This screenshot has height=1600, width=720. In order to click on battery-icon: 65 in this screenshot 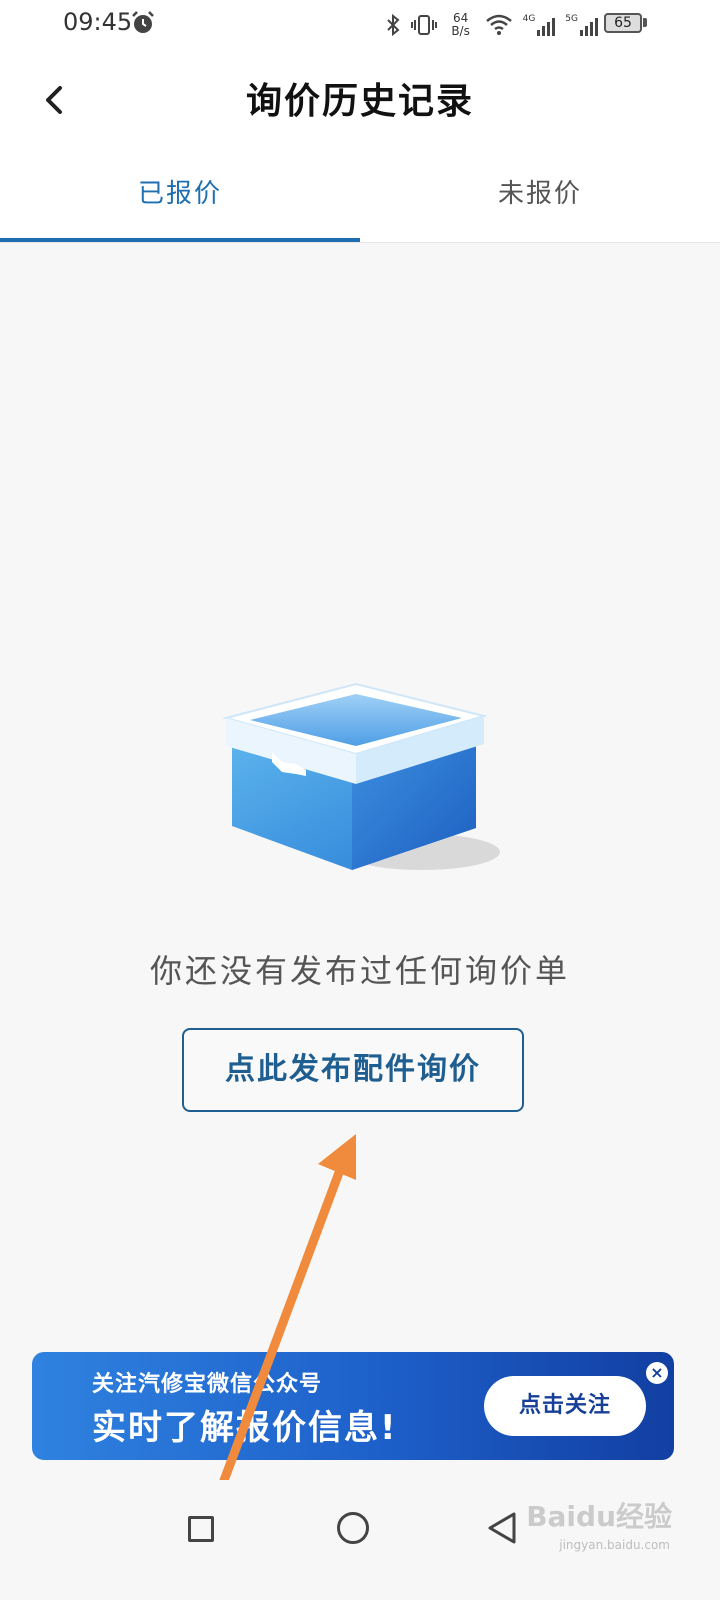, I will do `click(623, 23)`.